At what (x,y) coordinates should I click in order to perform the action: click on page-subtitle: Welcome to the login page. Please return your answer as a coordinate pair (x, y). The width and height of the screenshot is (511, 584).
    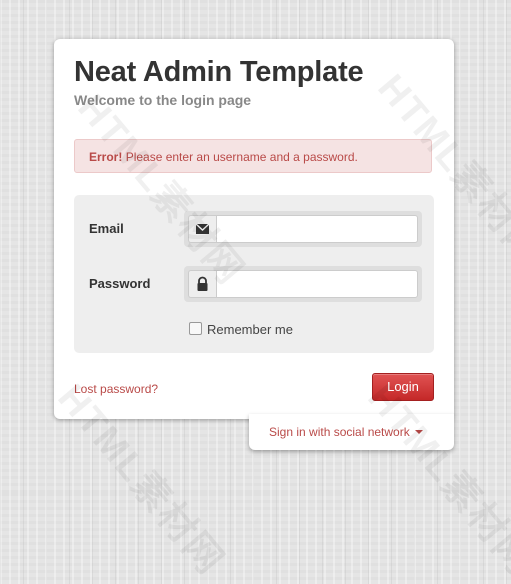
    Looking at the image, I should click on (163, 100).